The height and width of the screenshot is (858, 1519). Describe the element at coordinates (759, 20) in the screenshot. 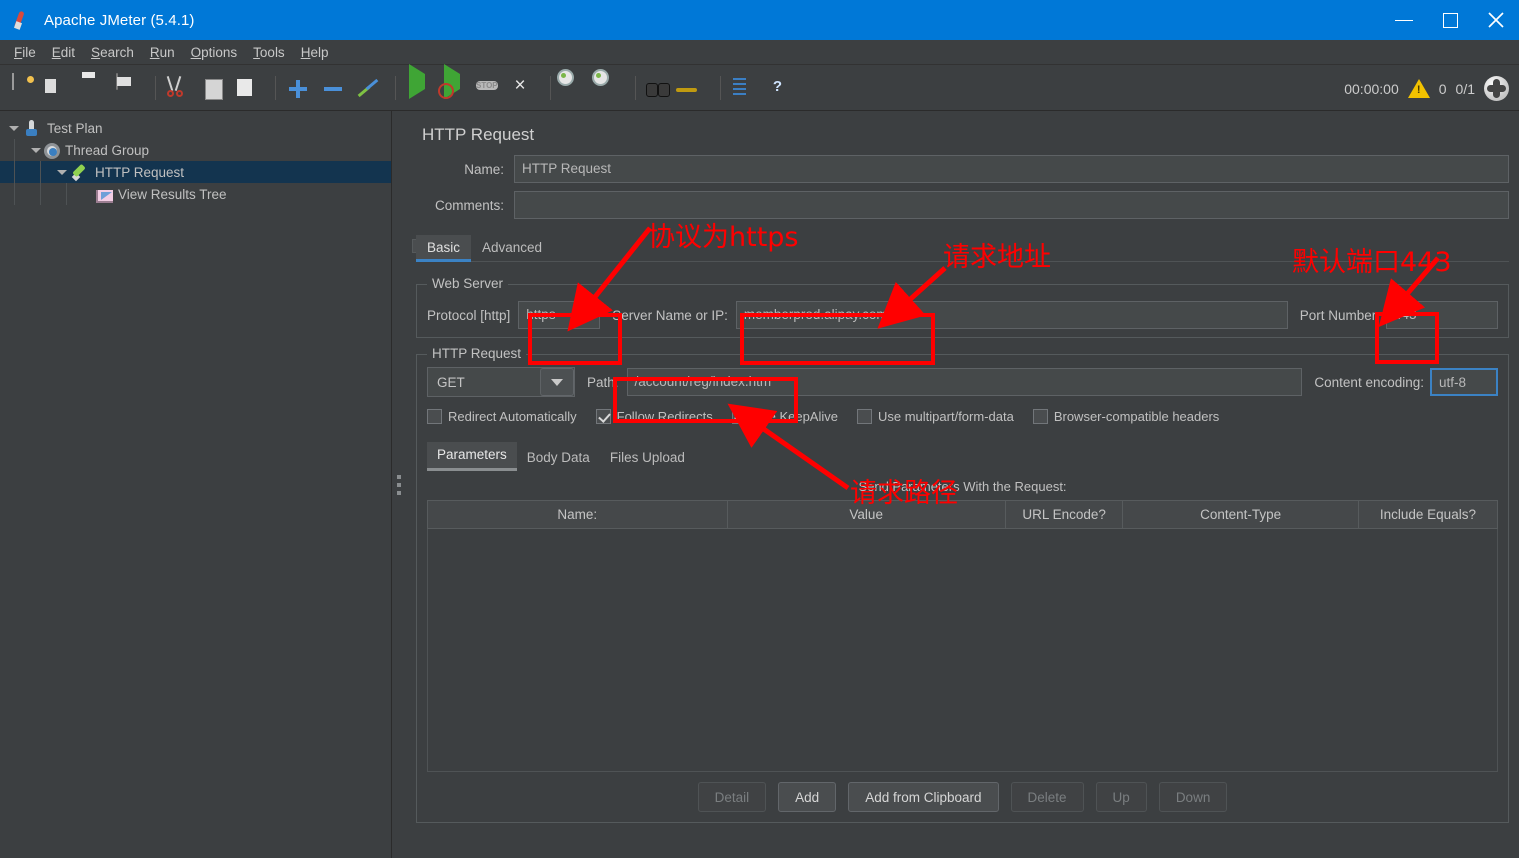

I see `title-bar: Apache JMeter (5.4.1)` at that location.